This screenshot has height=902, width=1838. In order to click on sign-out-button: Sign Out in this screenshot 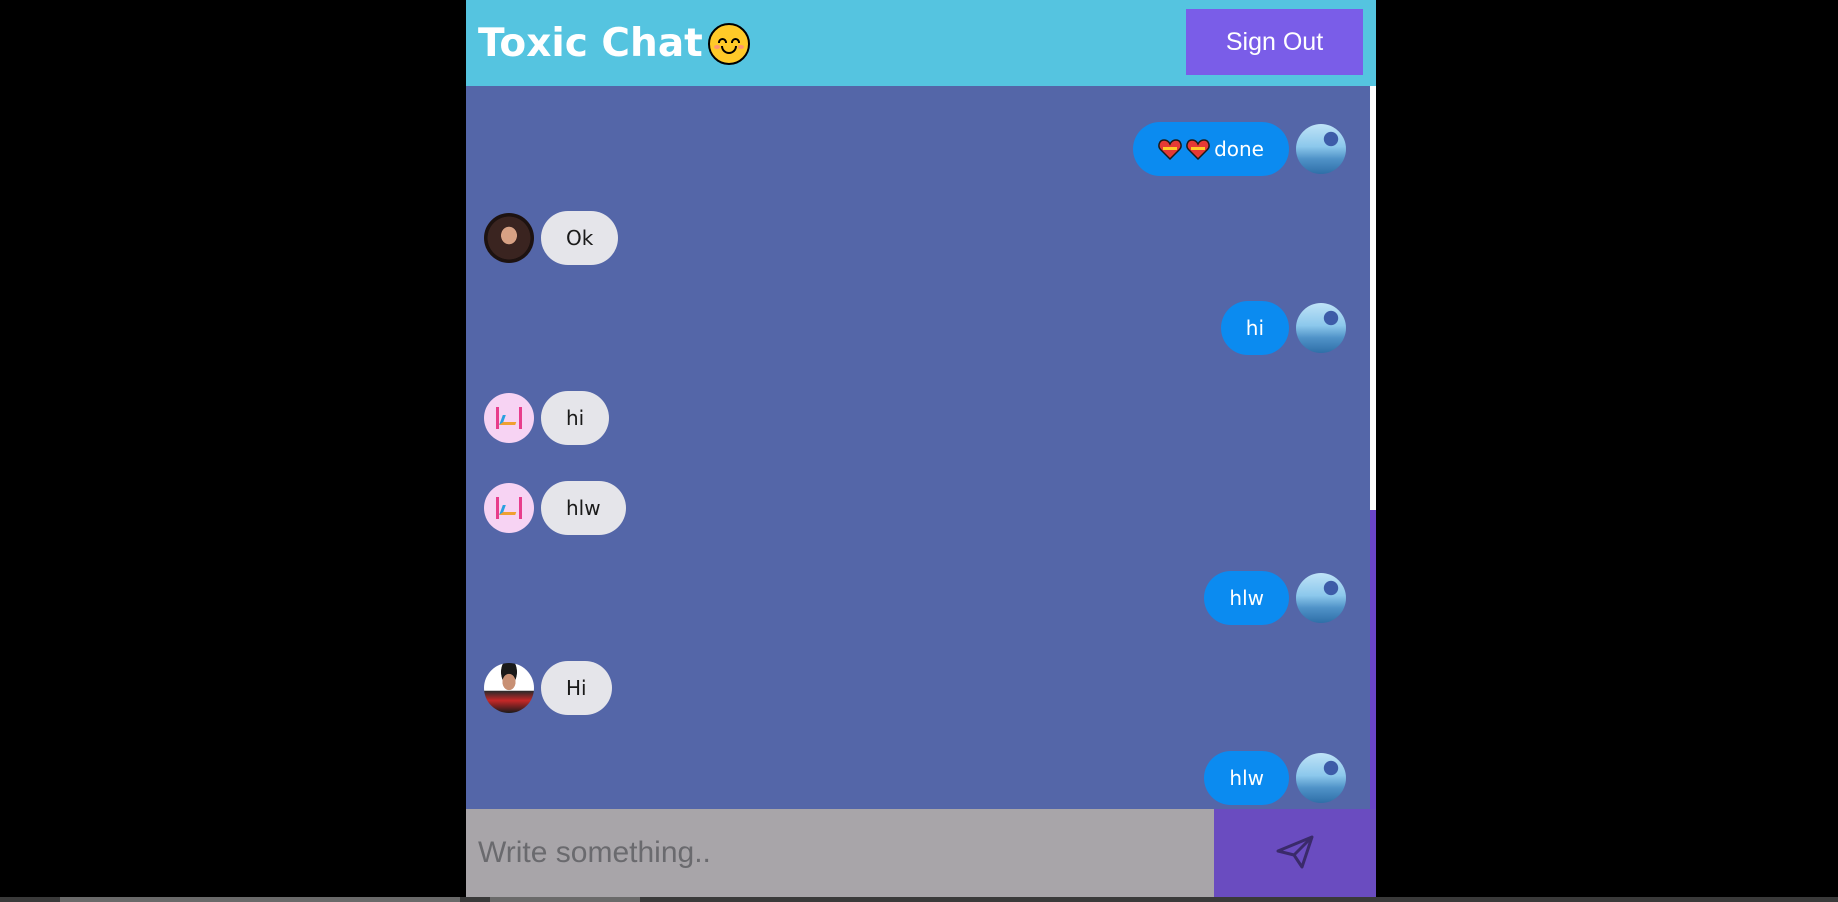, I will do `click(1274, 42)`.